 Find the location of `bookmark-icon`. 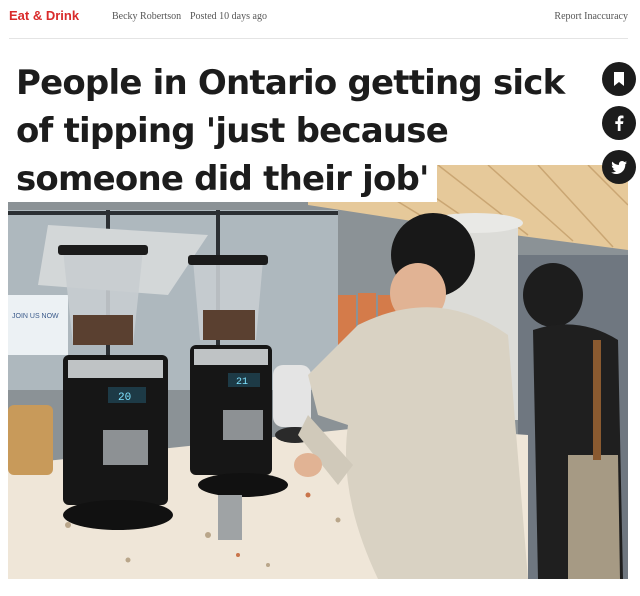

bookmark-icon is located at coordinates (619, 79).